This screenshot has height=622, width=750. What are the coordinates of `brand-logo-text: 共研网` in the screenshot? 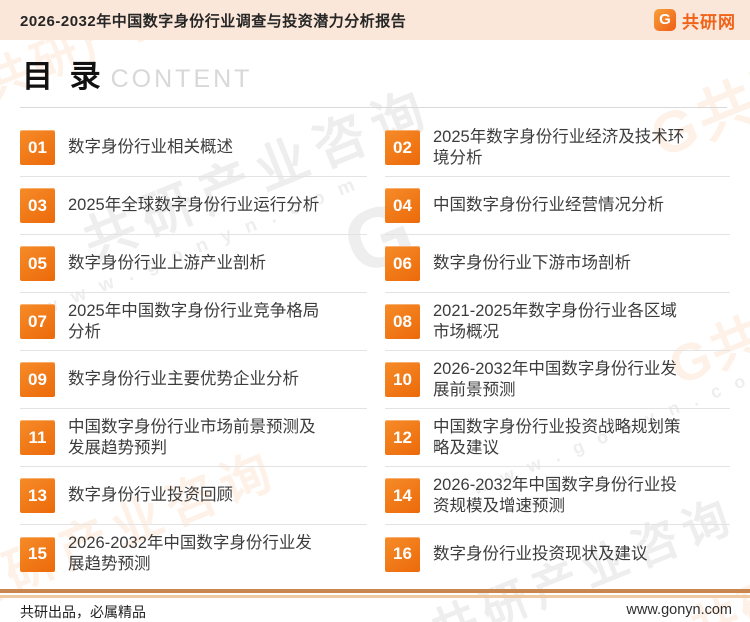 It's located at (709, 22).